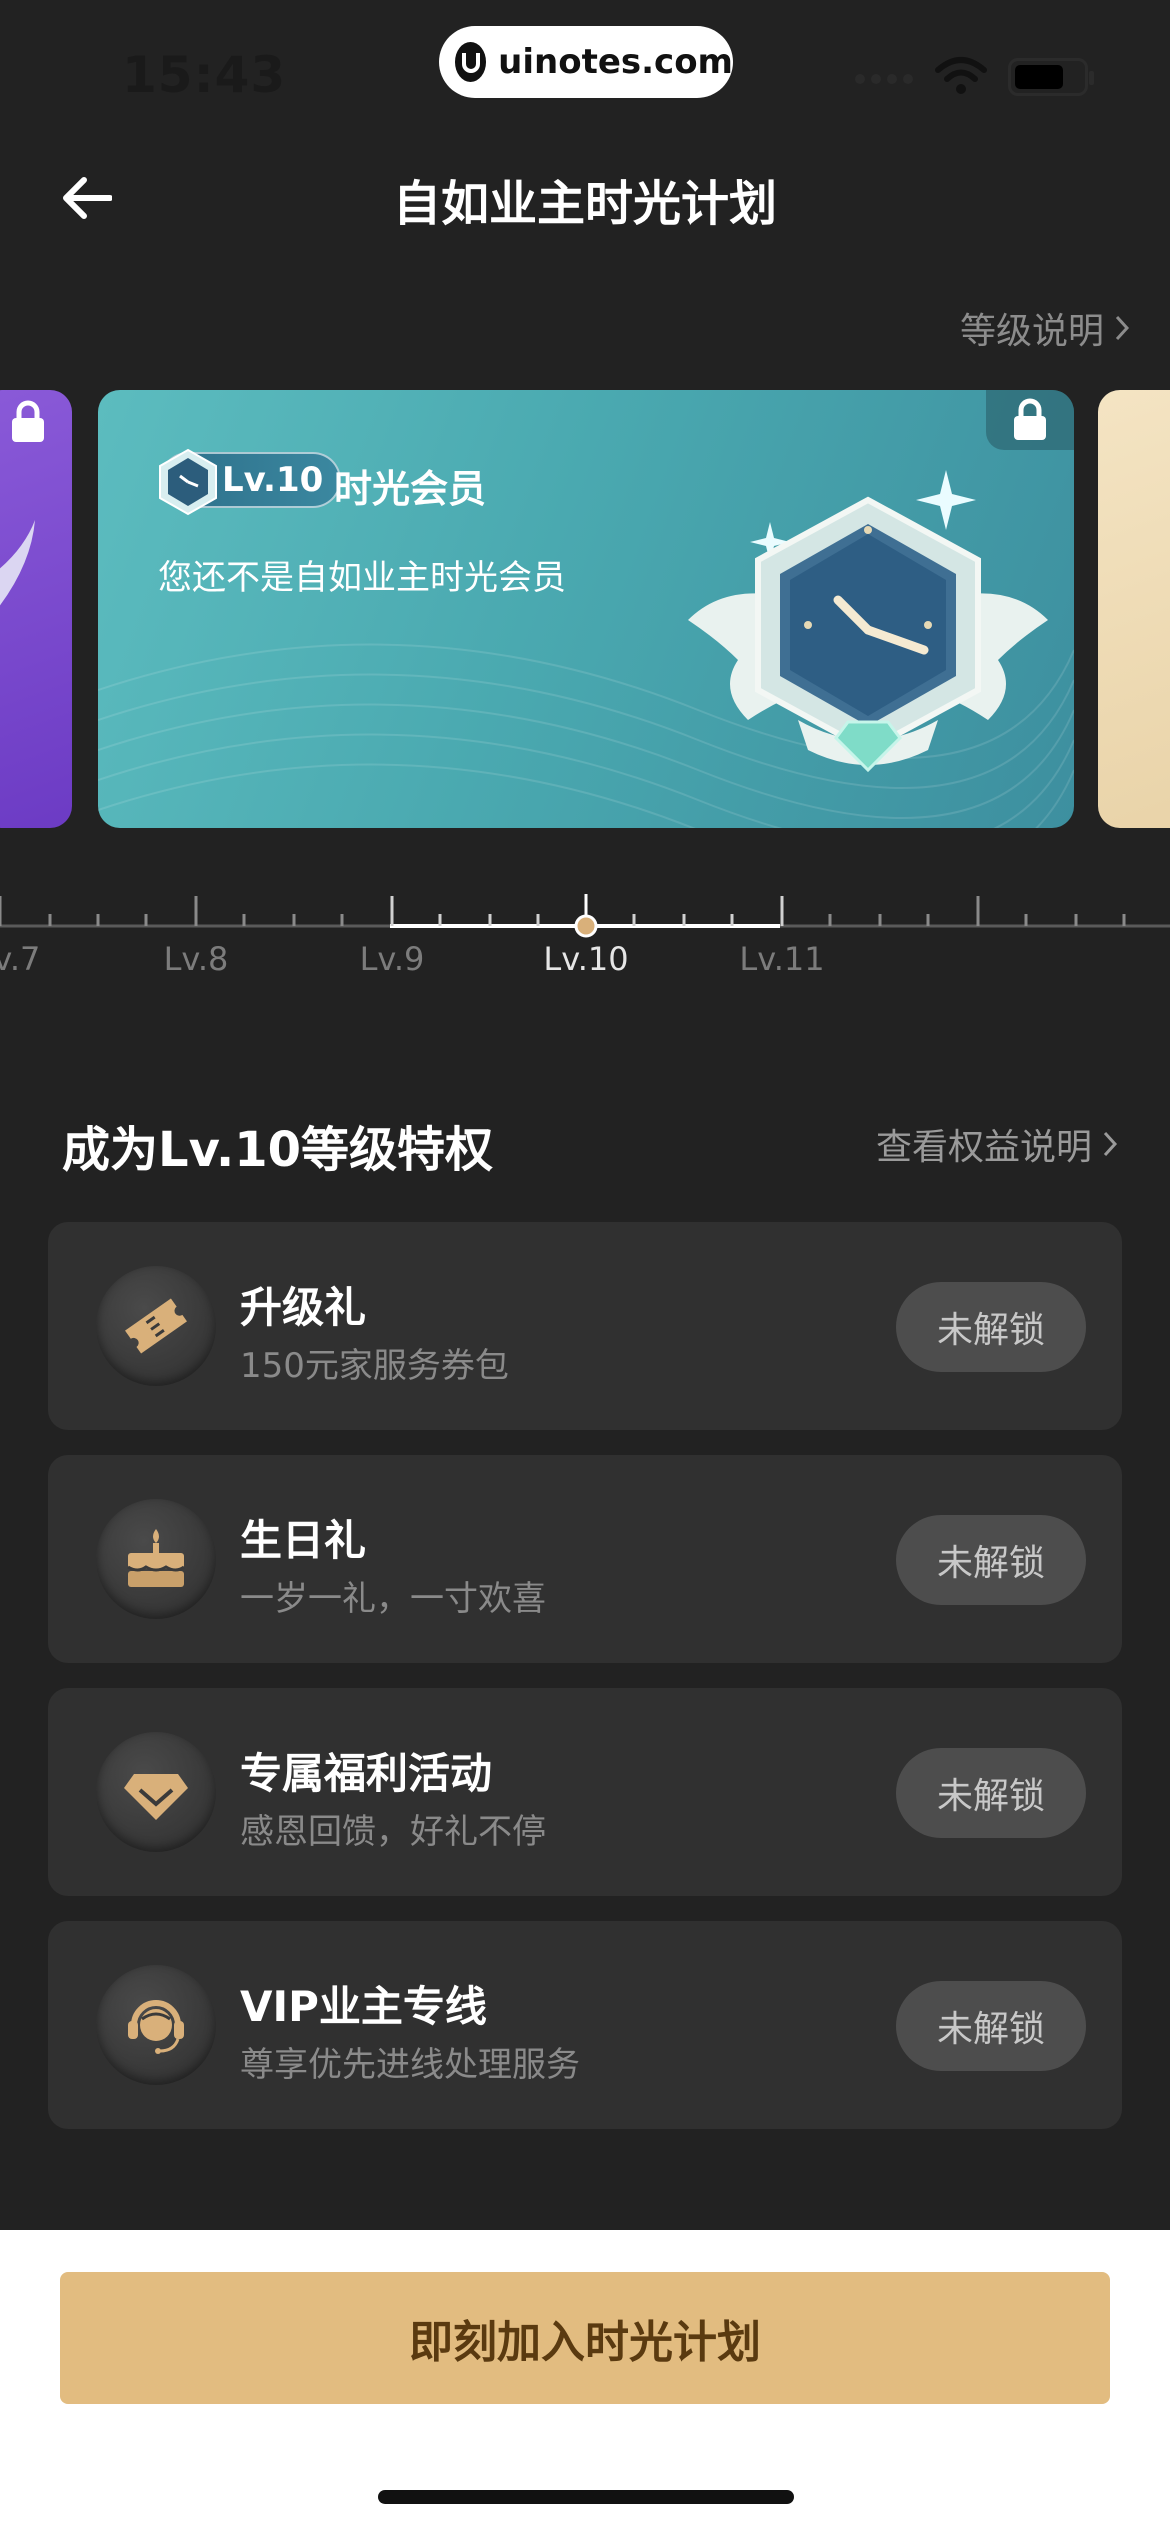  I want to click on privilege-title: 生日礼, so click(303, 1540).